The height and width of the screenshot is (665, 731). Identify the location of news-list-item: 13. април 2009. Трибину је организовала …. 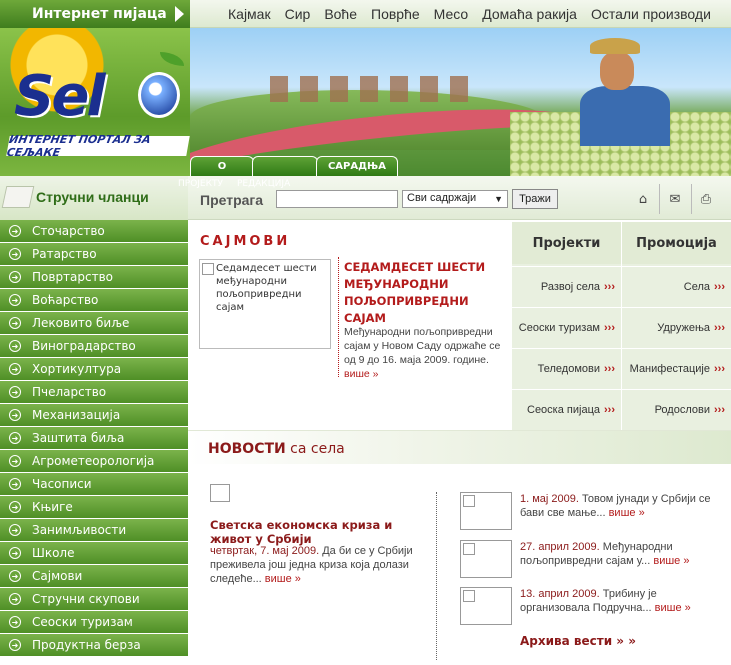
(593, 607).